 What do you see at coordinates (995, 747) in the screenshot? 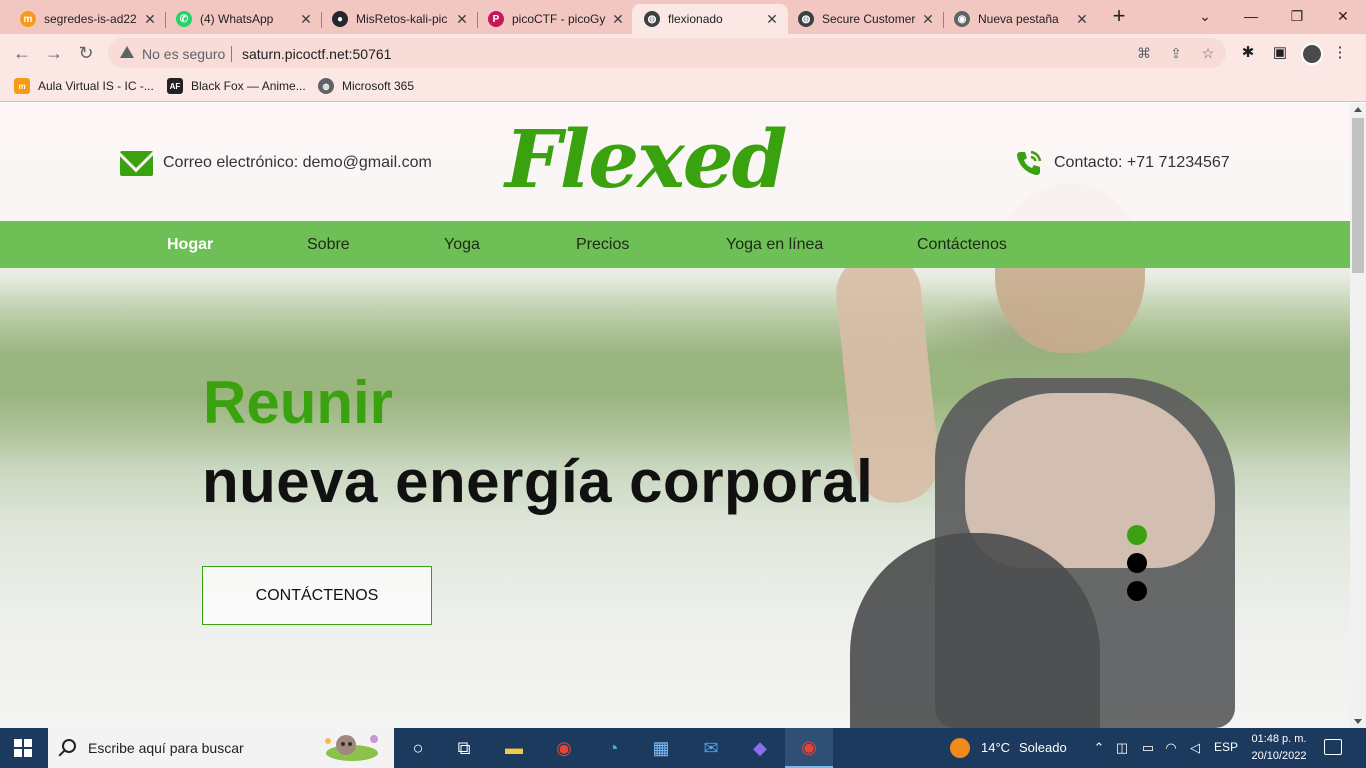
I see `weather-temp: 14°C` at bounding box center [995, 747].